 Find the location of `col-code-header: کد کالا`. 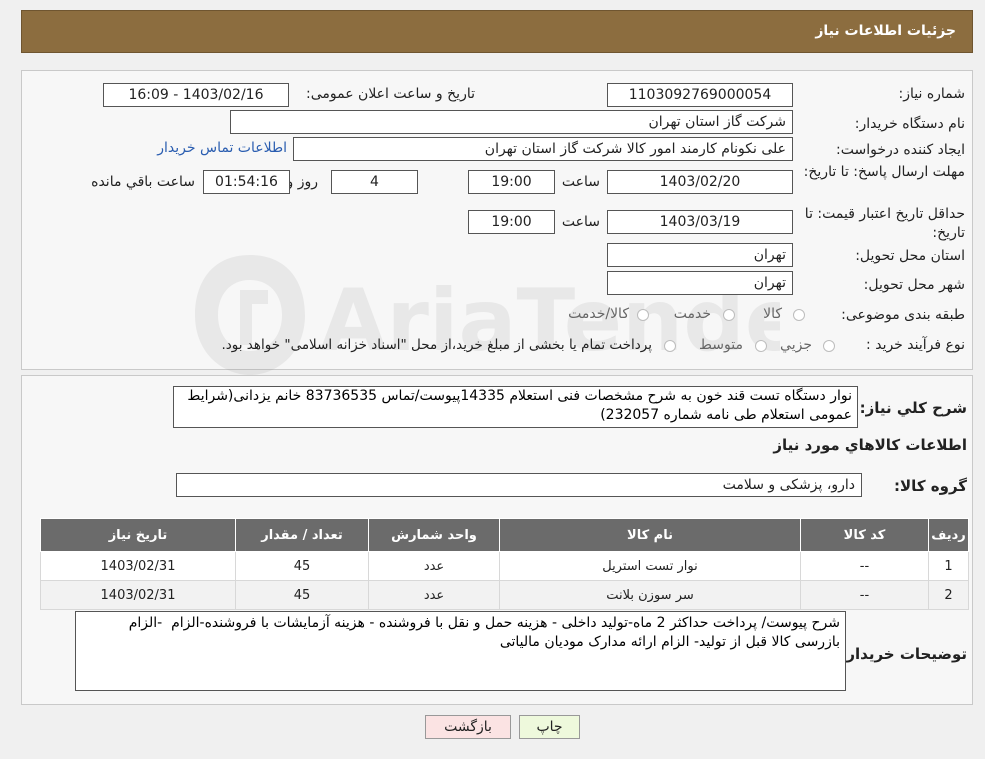

col-code-header: کد کالا is located at coordinates (864, 535).